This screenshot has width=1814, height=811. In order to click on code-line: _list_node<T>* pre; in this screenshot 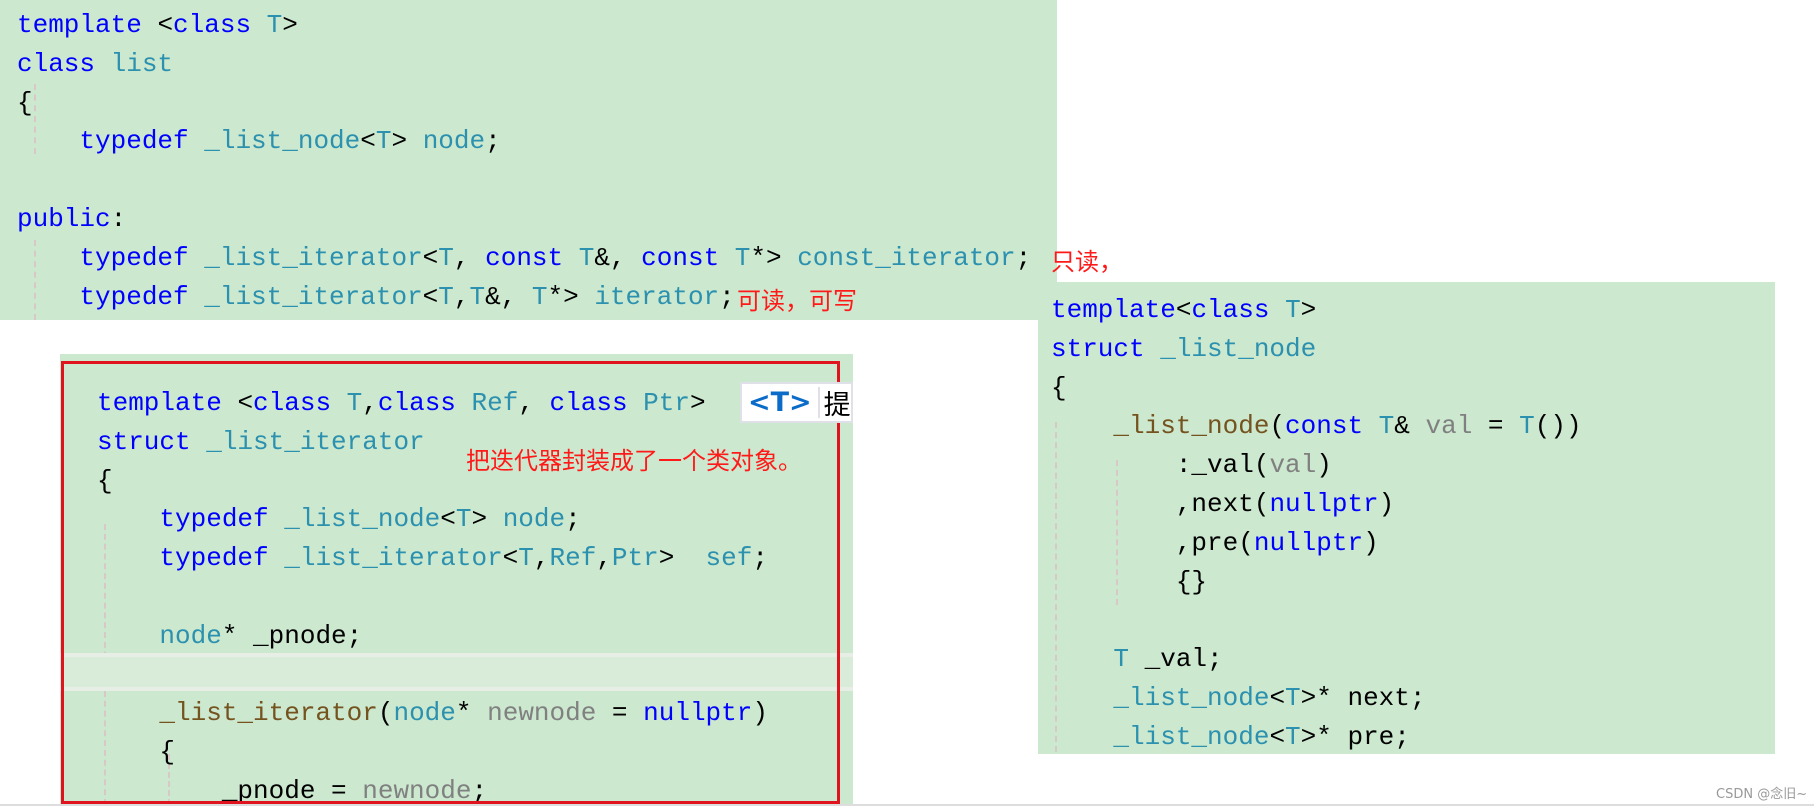, I will do `click(1316, 736)`.